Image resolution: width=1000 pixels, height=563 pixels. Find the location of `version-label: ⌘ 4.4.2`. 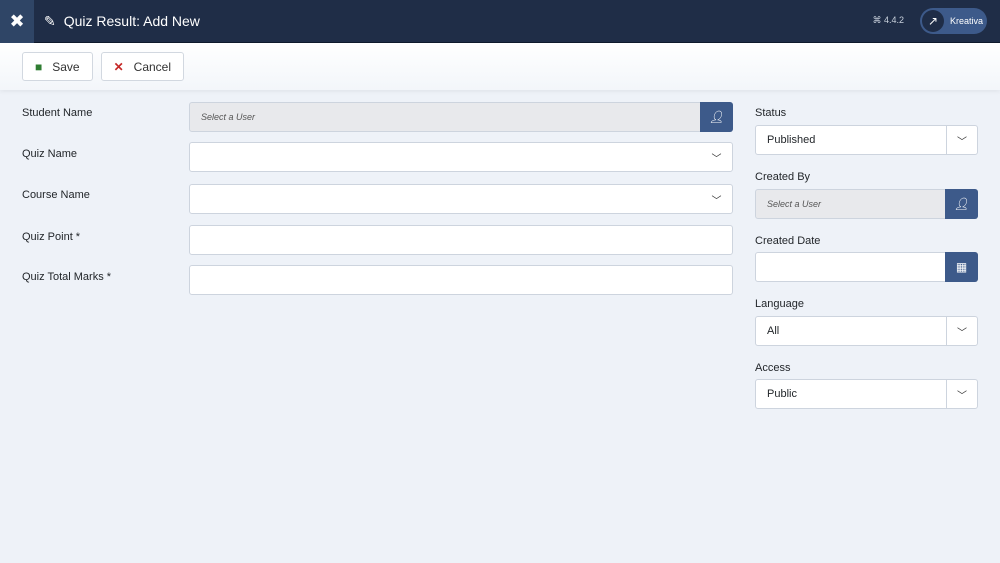

version-label: ⌘ 4.4.2 is located at coordinates (888, 20).